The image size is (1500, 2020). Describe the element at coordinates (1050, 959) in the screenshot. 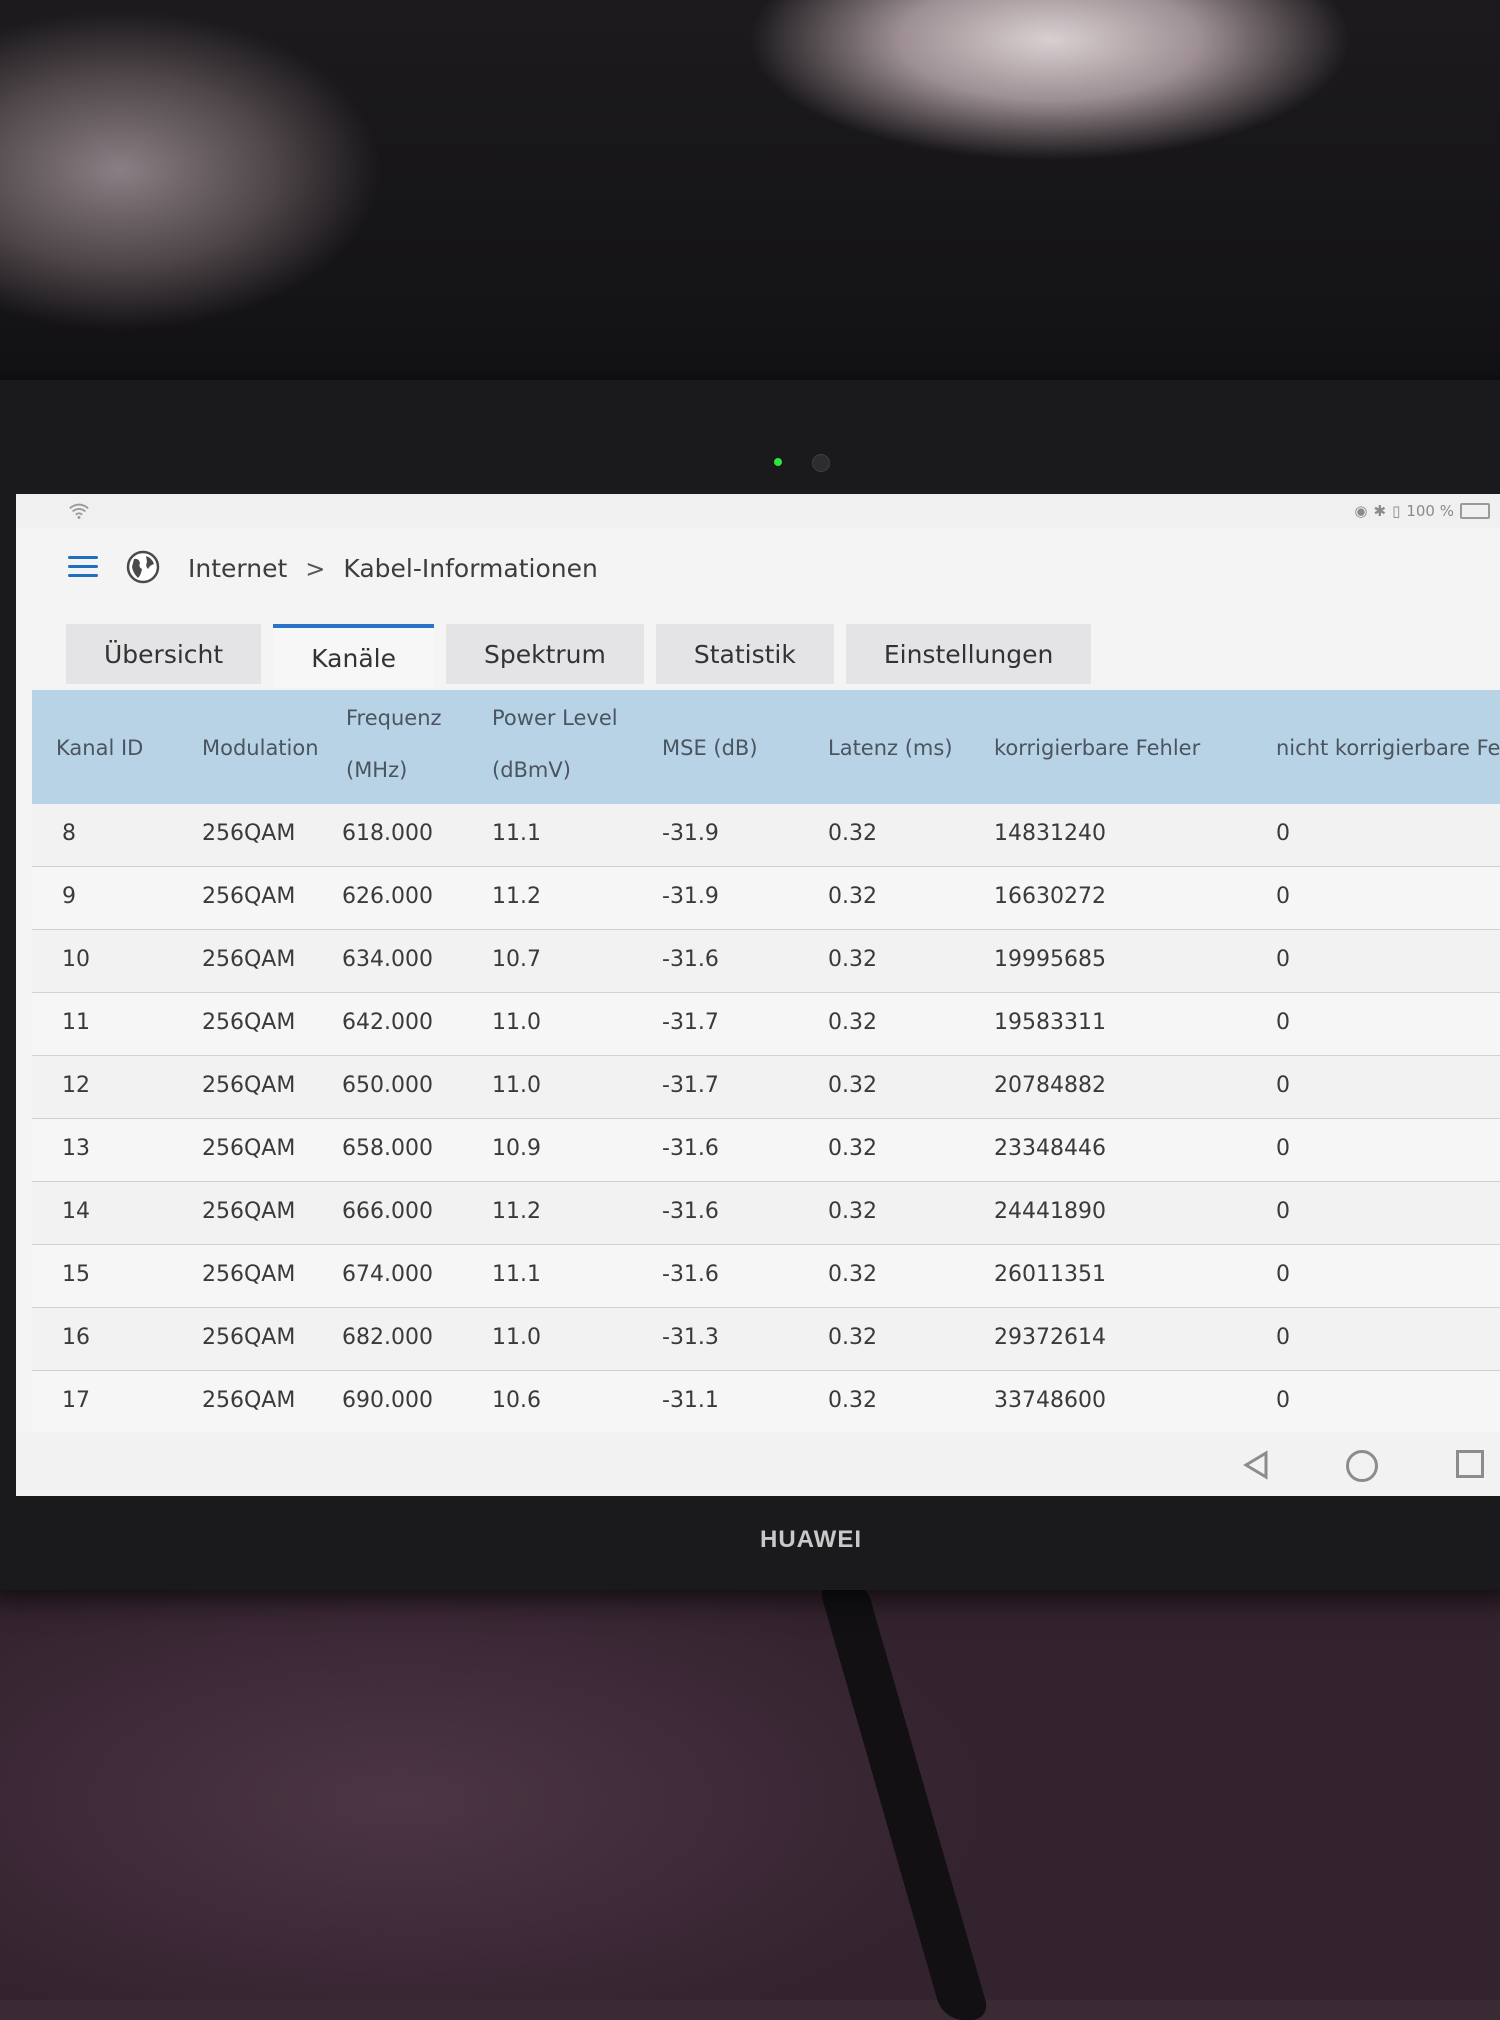

I see `cell-korrigierbare-fehler: 19995685` at that location.